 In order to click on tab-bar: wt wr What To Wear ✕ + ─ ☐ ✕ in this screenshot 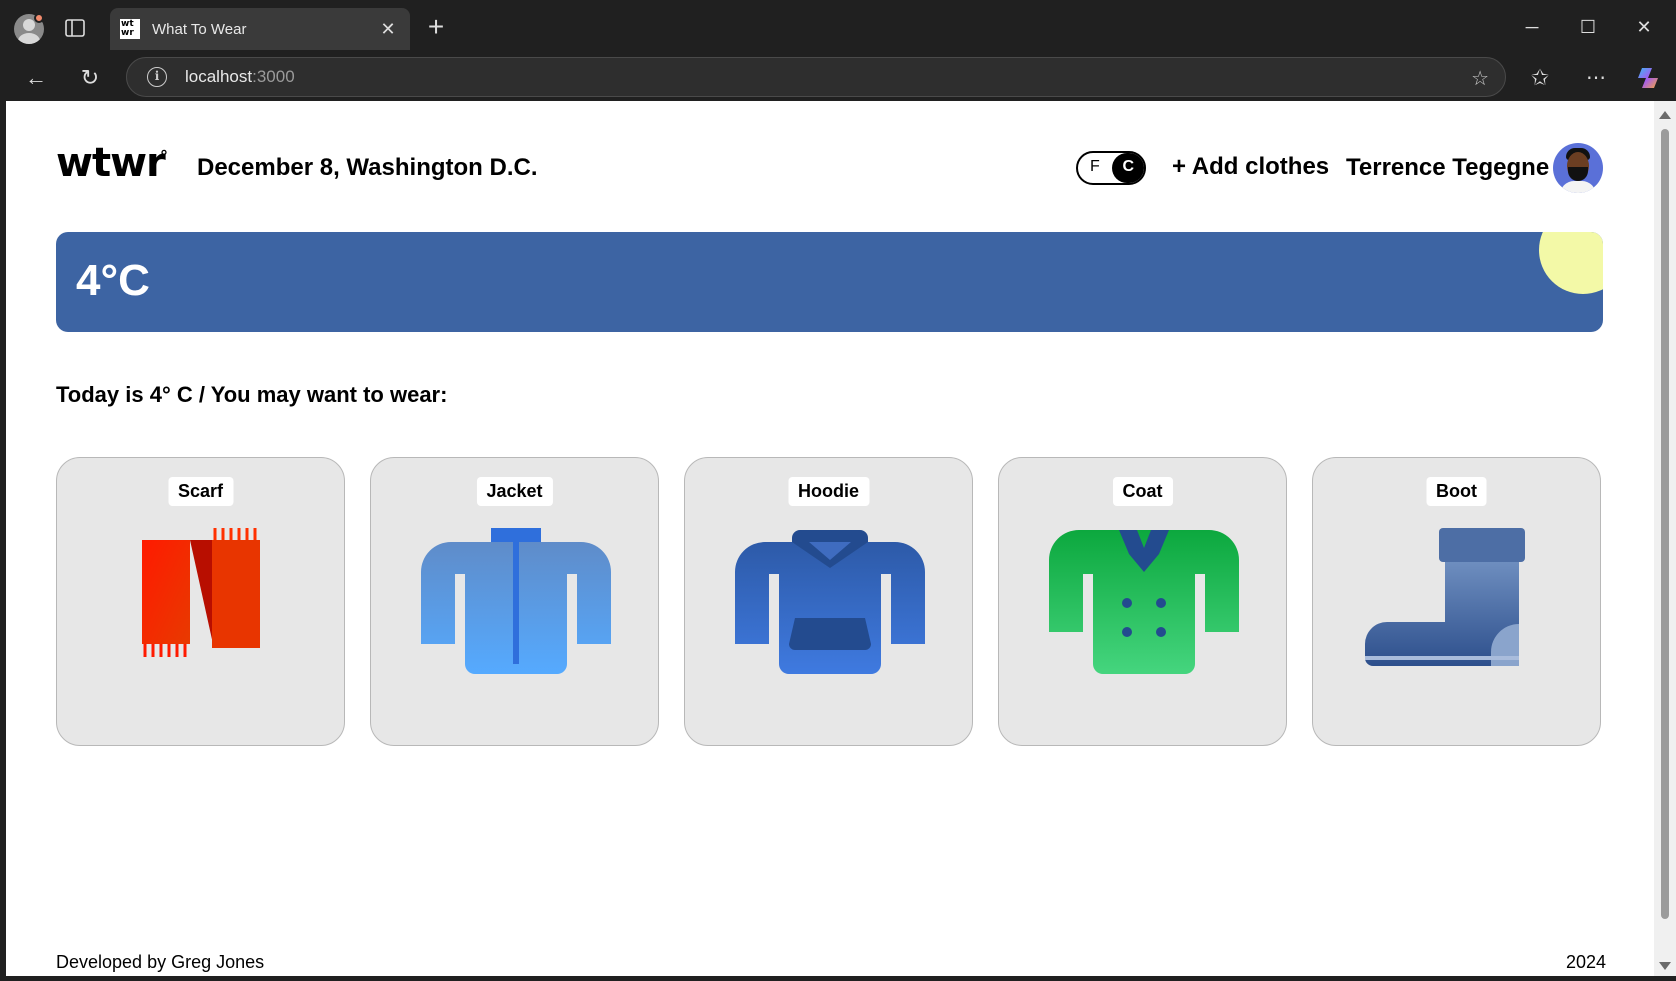, I will do `click(838, 28)`.